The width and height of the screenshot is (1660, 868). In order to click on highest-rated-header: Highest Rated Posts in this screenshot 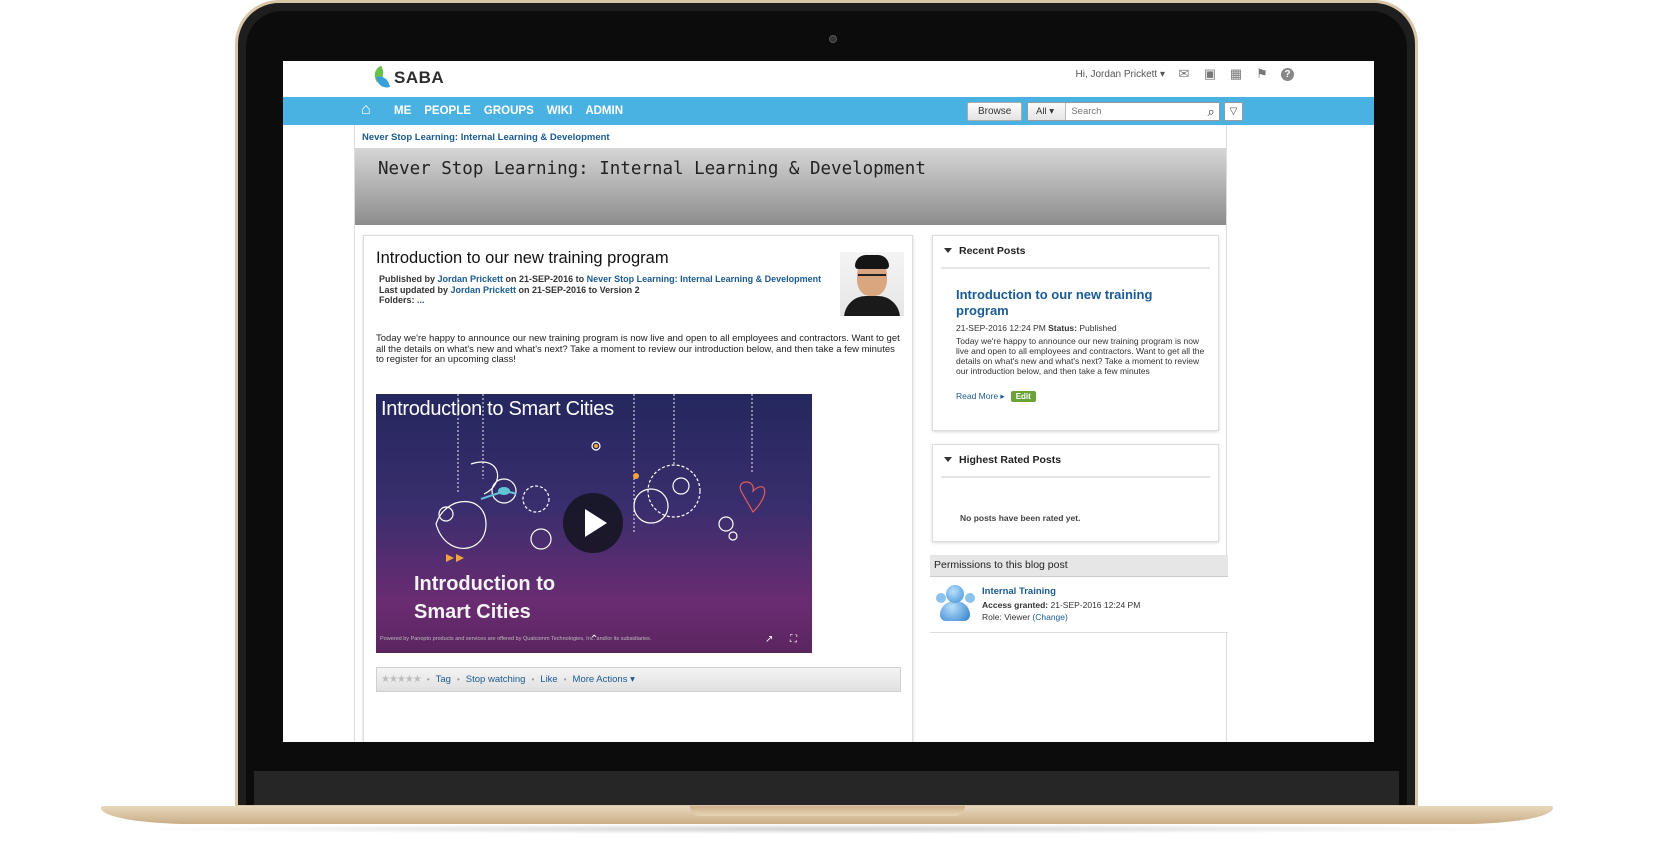, I will do `click(1075, 466)`.